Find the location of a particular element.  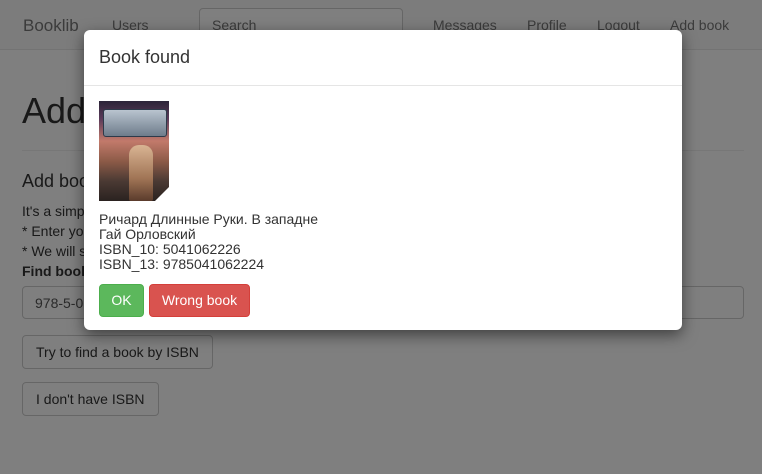

modal-title: Book found is located at coordinates (145, 57).